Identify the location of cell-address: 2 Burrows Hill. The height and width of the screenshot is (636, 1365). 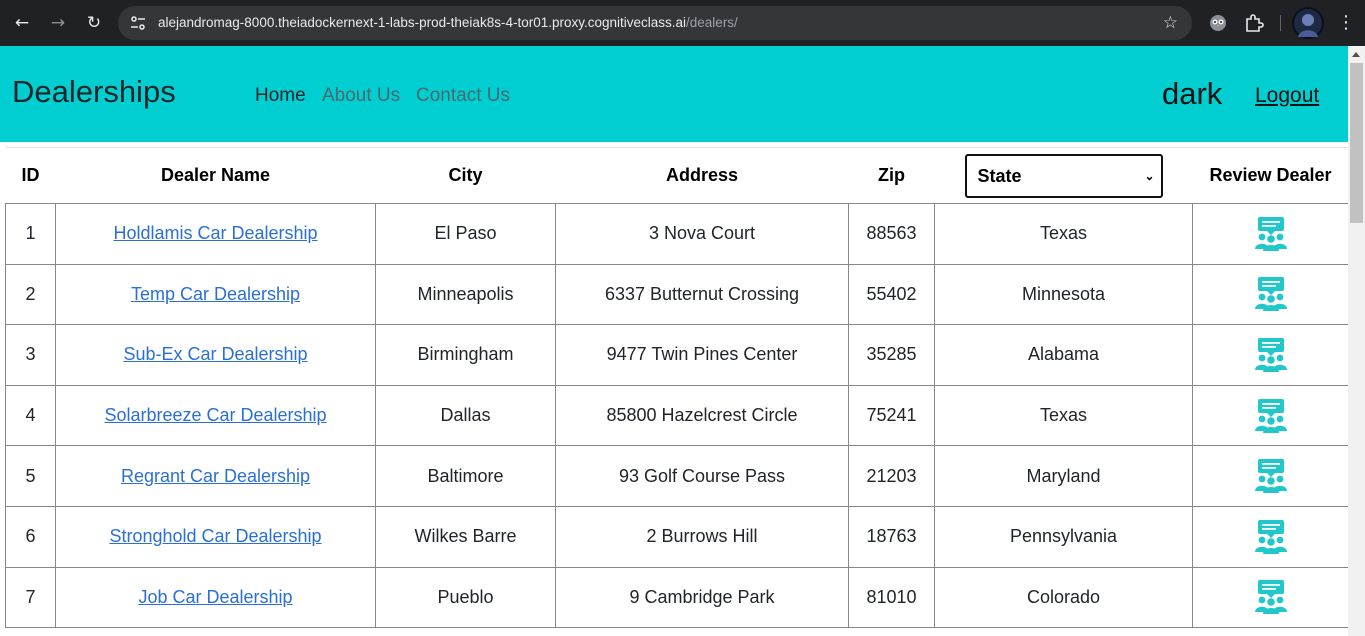
(702, 536).